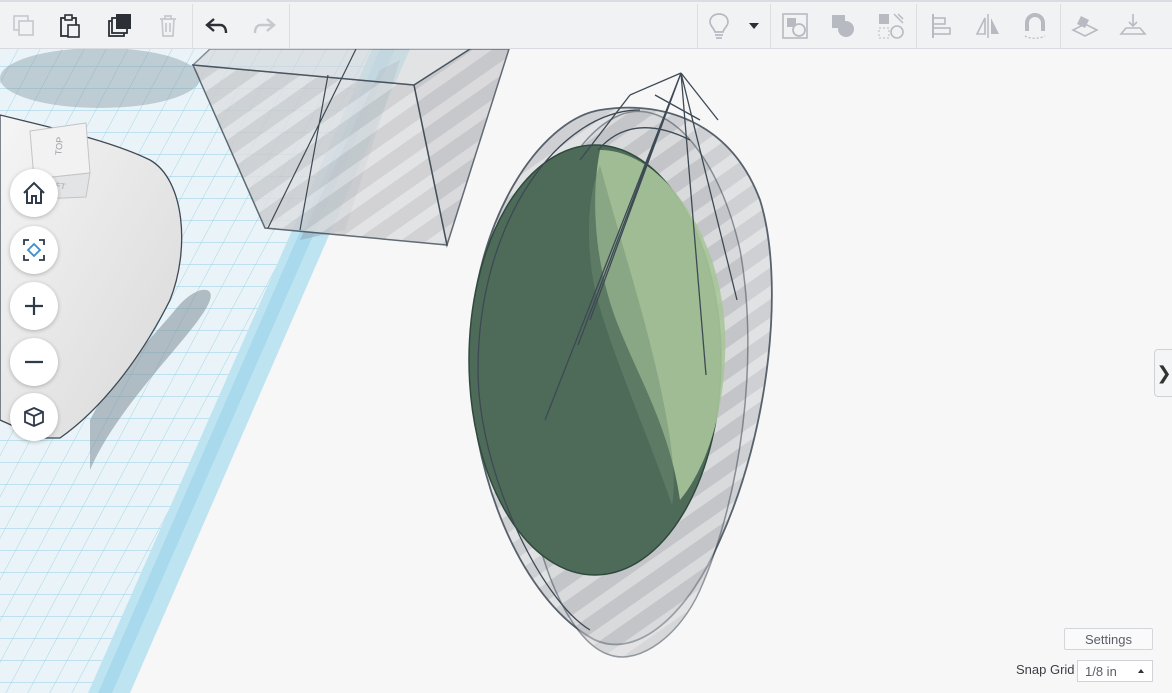 The width and height of the screenshot is (1172, 693). I want to click on snap-grid-value: 1/8 in, so click(1101, 671).